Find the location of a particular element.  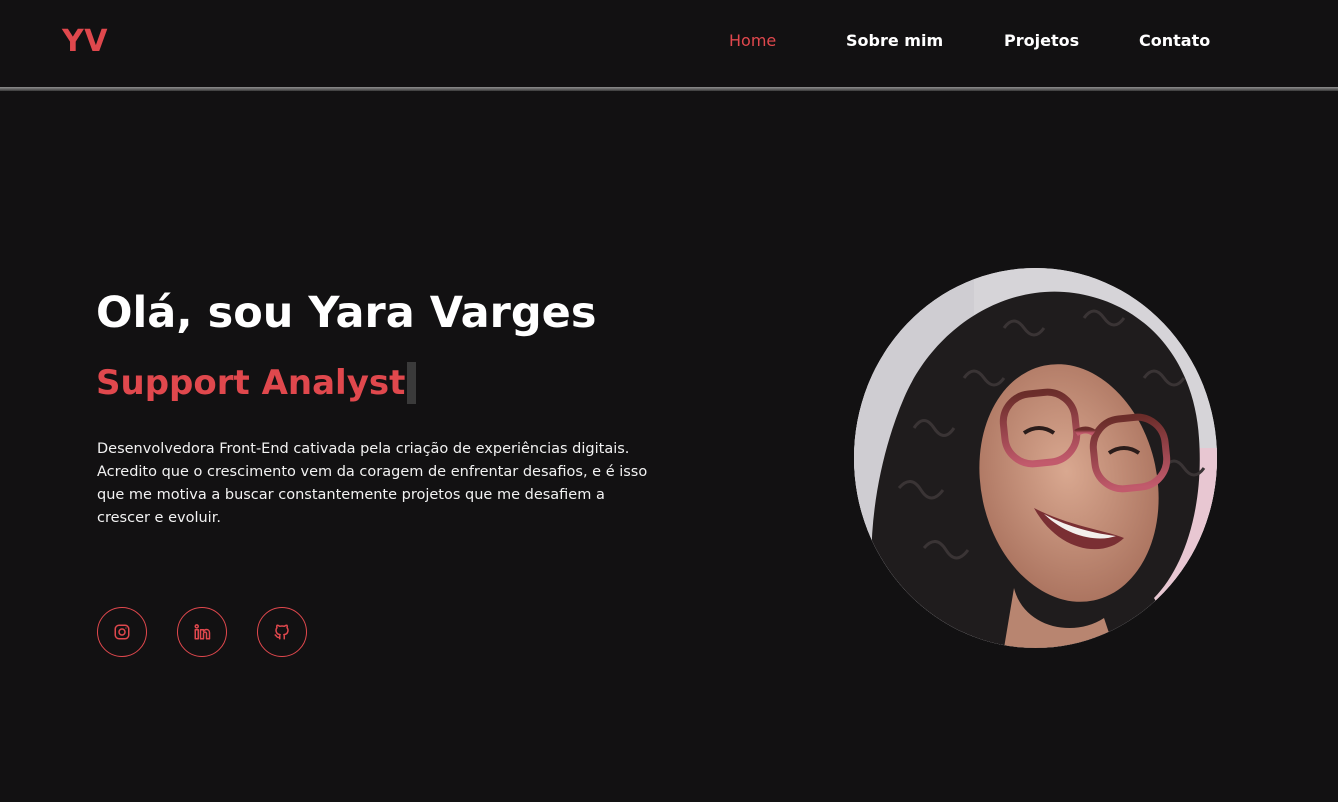

instagram-link is located at coordinates (122, 632).